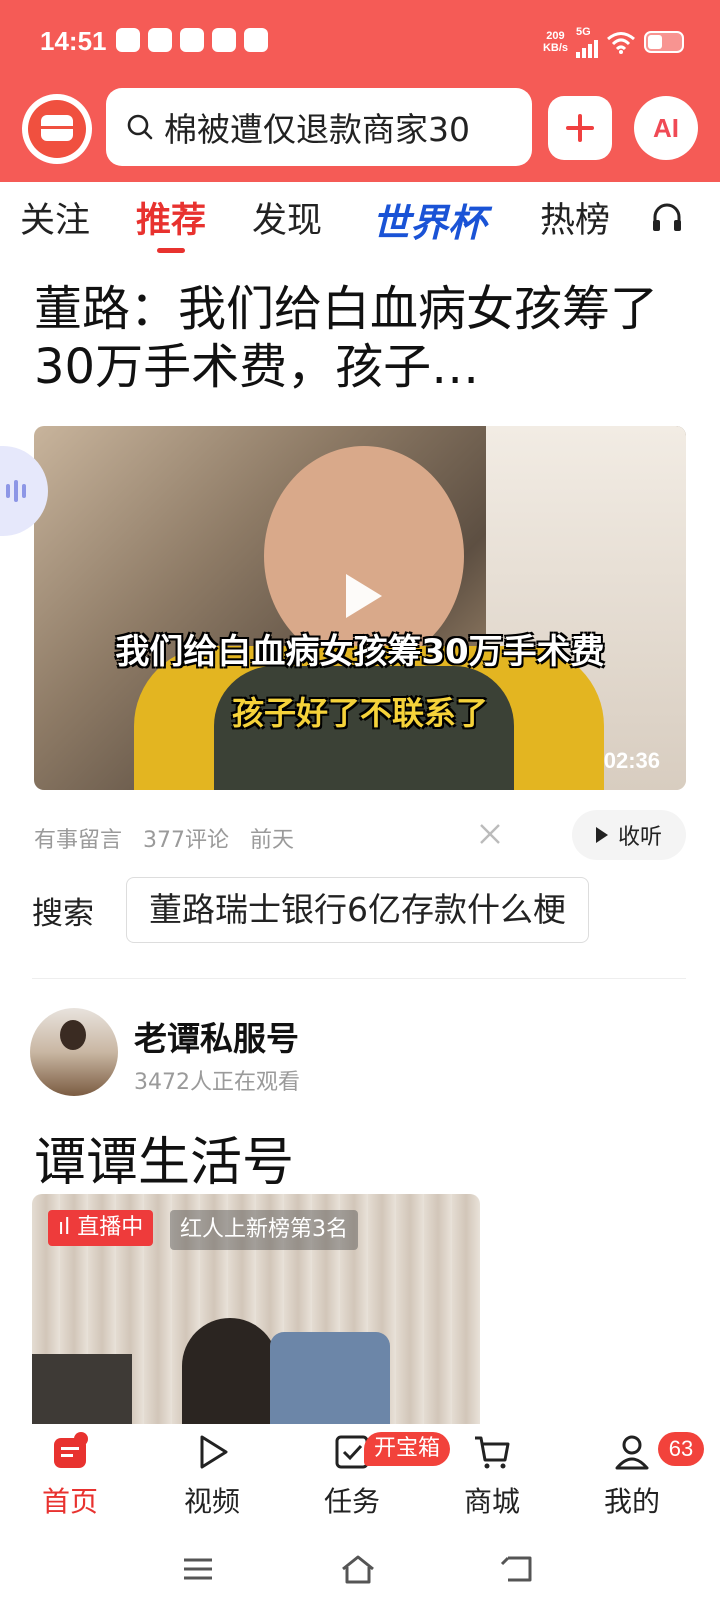 The height and width of the screenshot is (1608, 720). What do you see at coordinates (212, 1476) in the screenshot?
I see `nav-video: 视频` at bounding box center [212, 1476].